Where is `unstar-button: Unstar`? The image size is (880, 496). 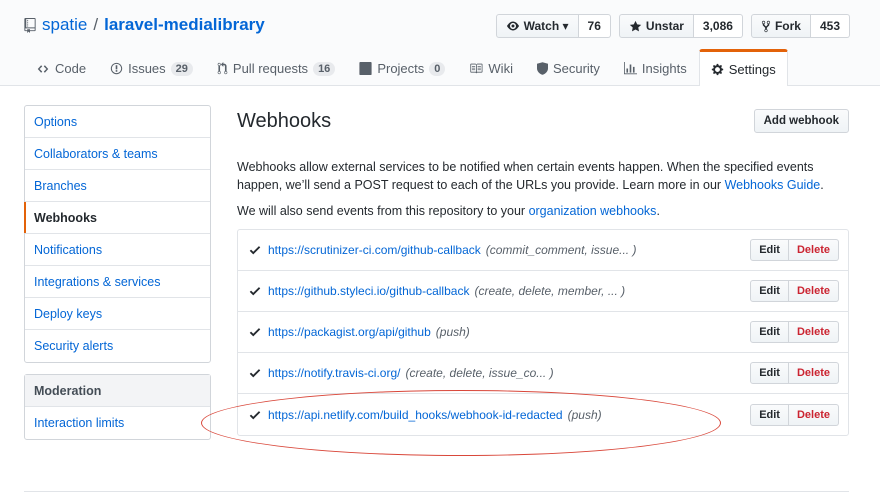 unstar-button: Unstar is located at coordinates (656, 26).